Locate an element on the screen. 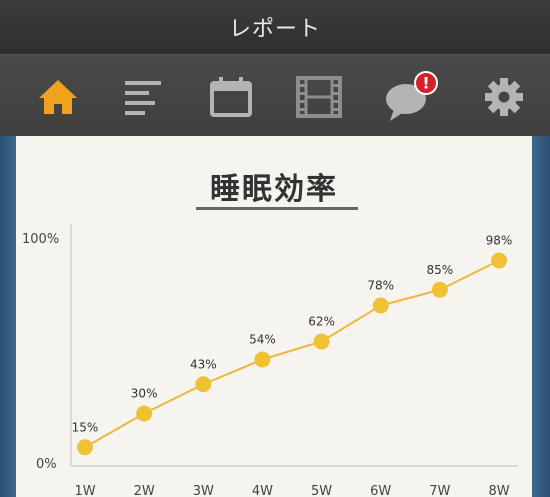 The image size is (550, 497). x-tick-label-8W: 8W is located at coordinates (498, 490).